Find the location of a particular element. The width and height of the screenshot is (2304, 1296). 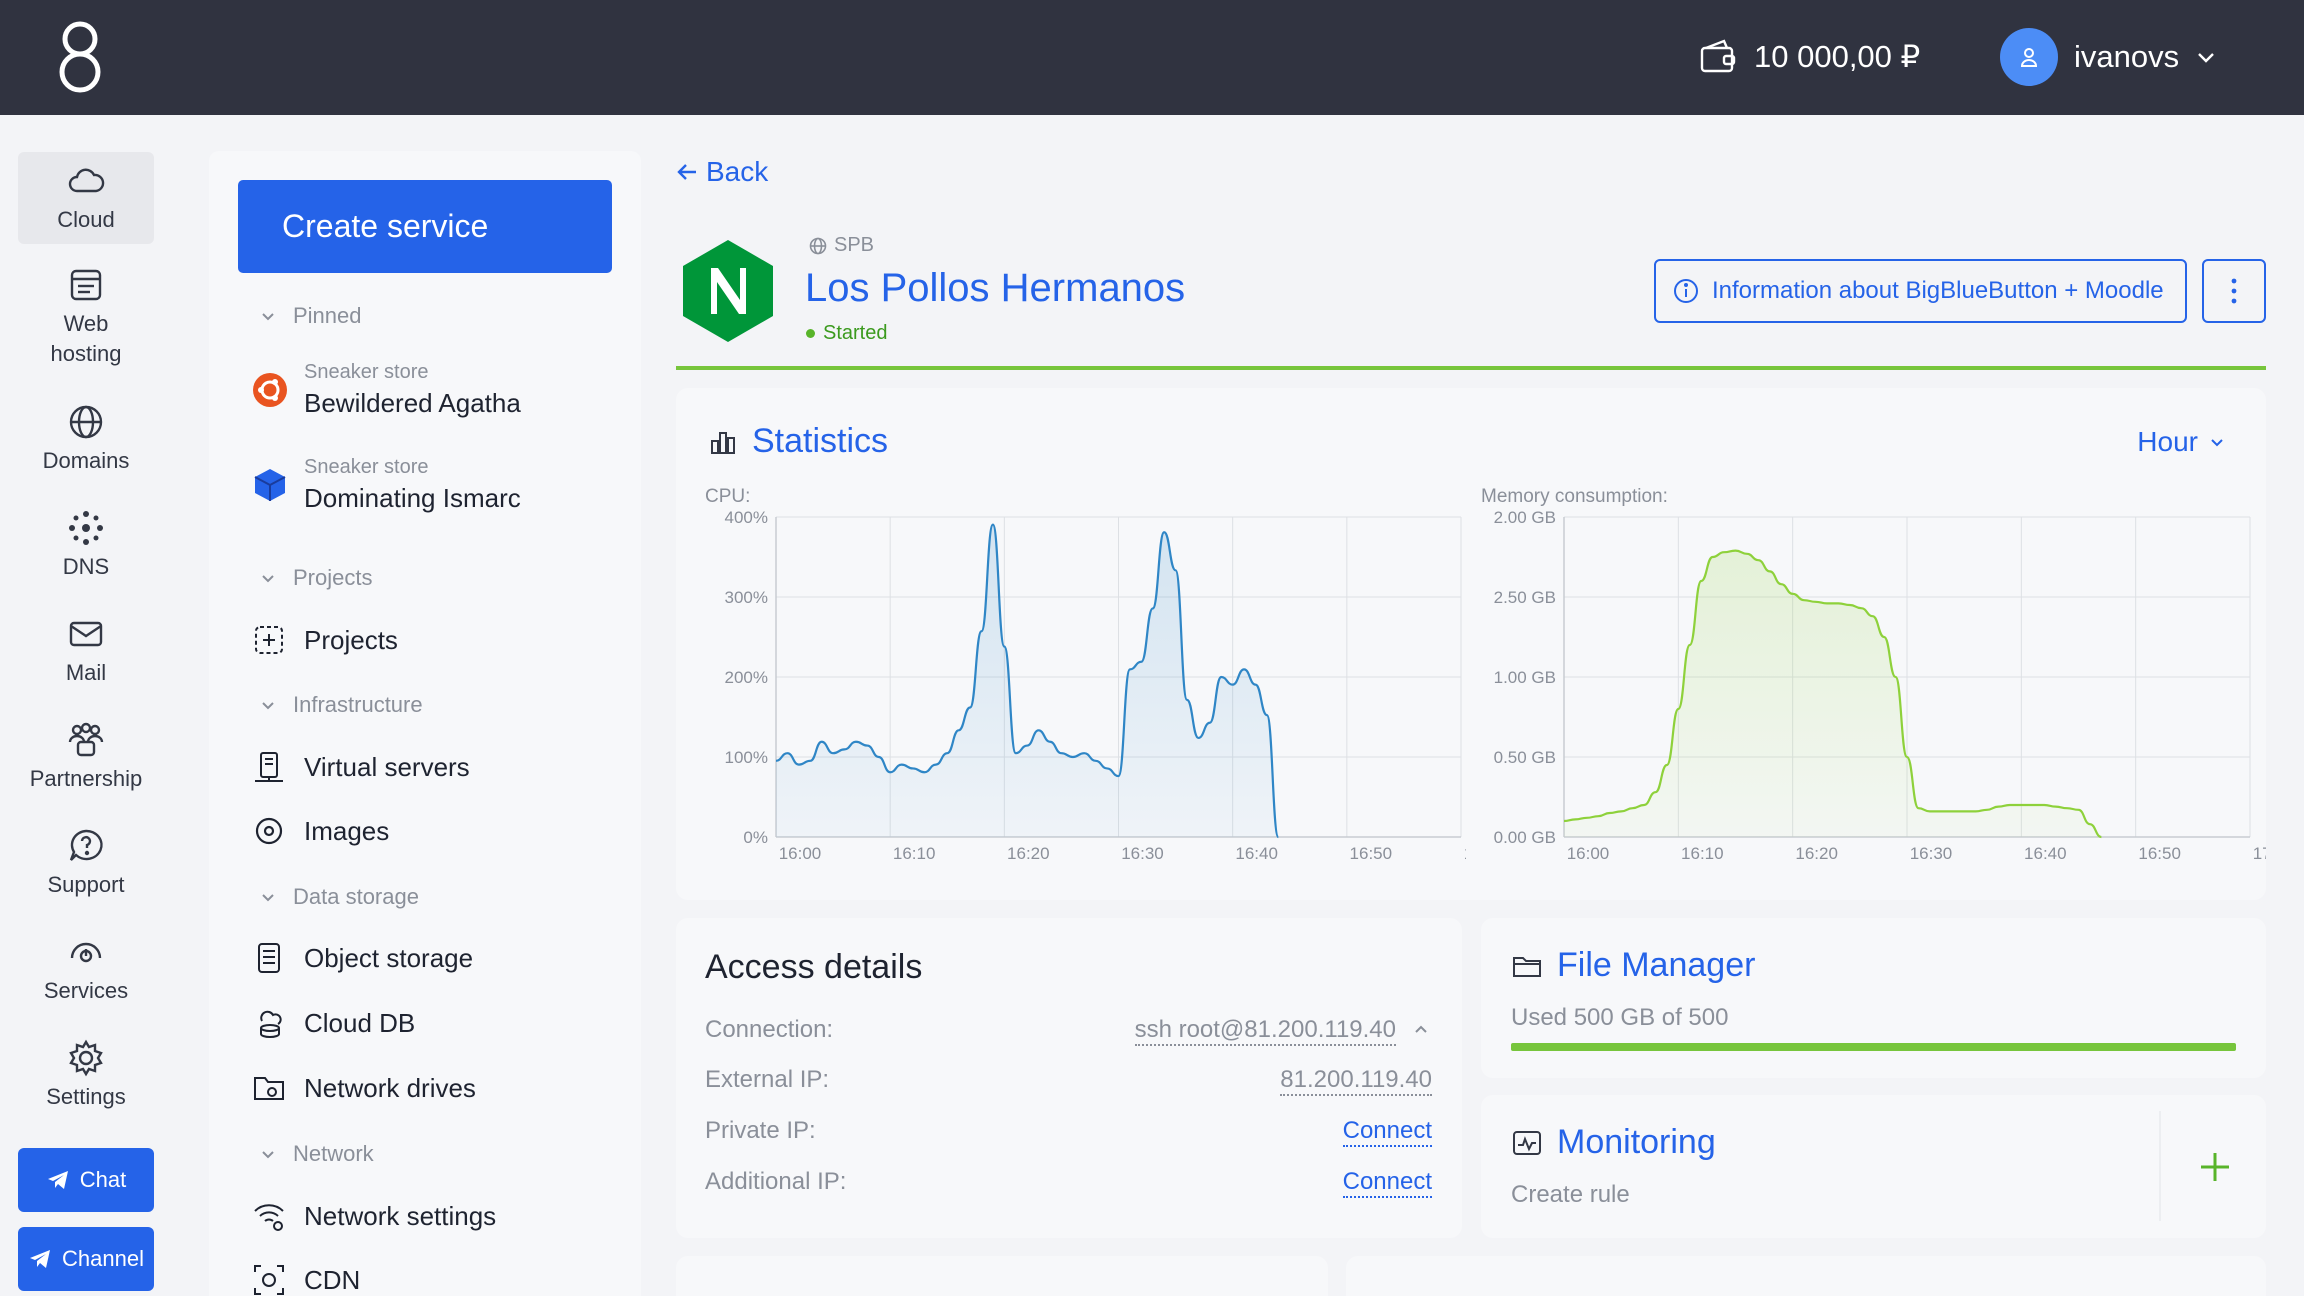

x-tick-label: 16:40 is located at coordinates (2045, 853).